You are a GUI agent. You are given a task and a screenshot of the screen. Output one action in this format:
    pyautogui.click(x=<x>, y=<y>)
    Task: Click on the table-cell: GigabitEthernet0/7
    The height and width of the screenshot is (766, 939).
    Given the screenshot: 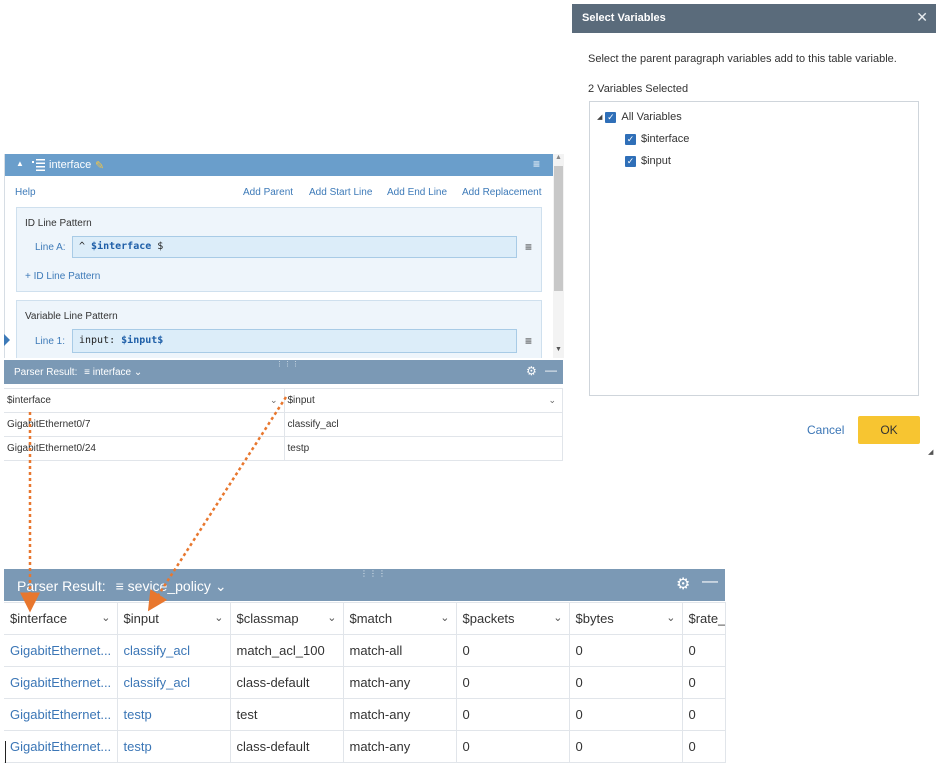 What is the action you would take?
    pyautogui.click(x=144, y=424)
    